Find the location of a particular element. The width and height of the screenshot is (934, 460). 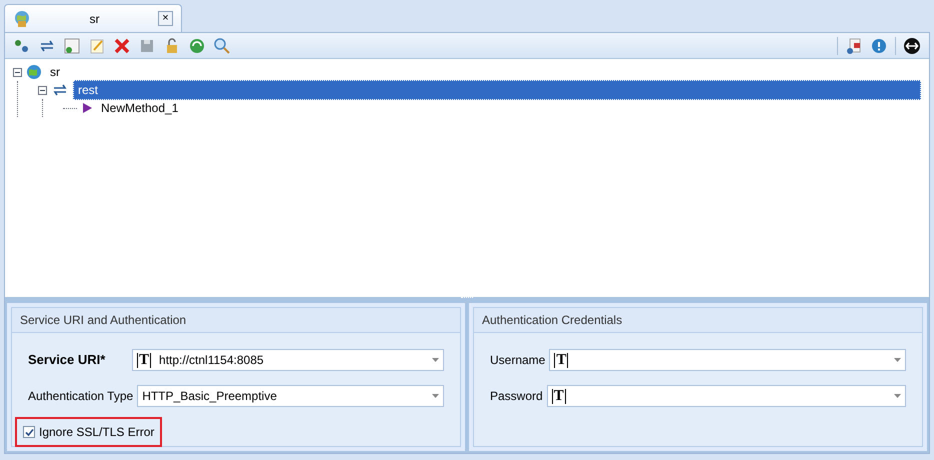

code-plus-icon is located at coordinates (72, 45).